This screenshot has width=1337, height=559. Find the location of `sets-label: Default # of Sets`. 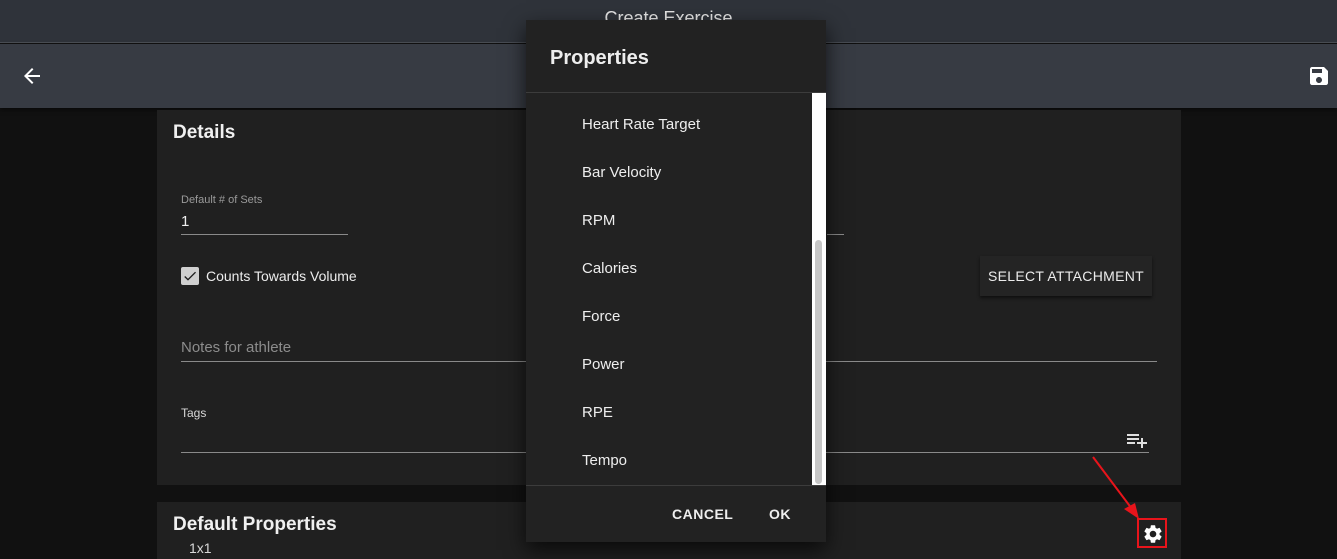

sets-label: Default # of Sets is located at coordinates (222, 200).